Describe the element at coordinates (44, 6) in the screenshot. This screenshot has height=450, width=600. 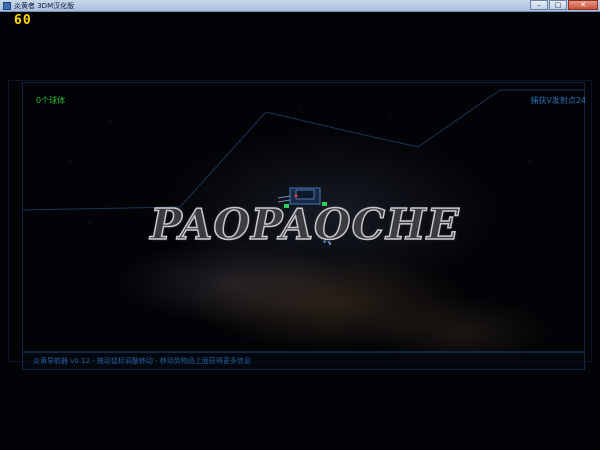
I see `window-title: 炎黄者 3DM汉化版` at that location.